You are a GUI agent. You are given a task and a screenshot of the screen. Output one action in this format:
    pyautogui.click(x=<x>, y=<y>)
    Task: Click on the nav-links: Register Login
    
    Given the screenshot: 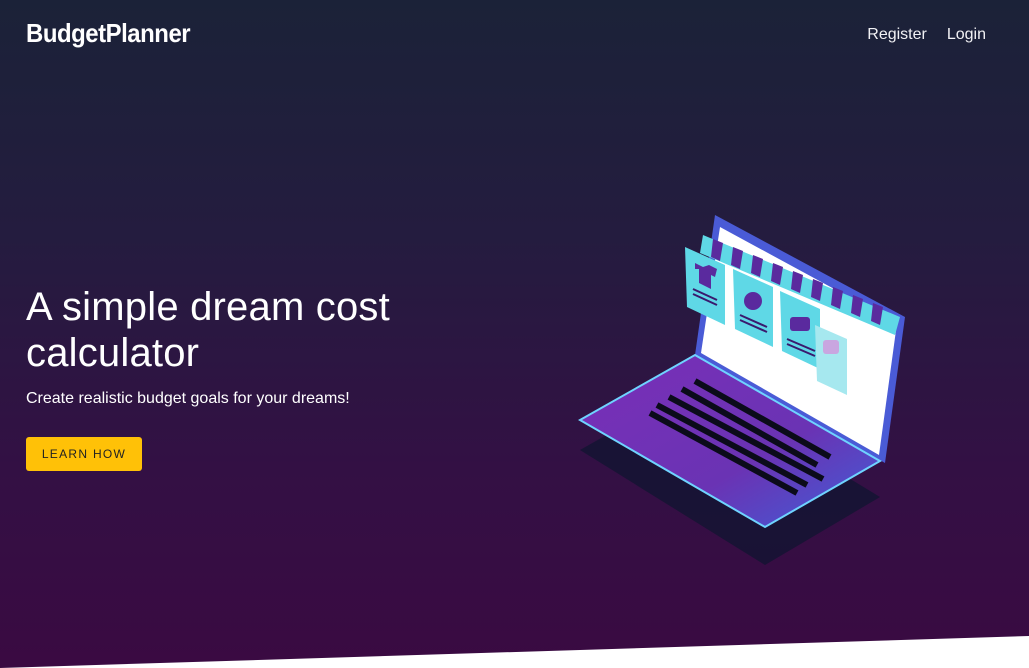 What is the action you would take?
    pyautogui.click(x=926, y=35)
    